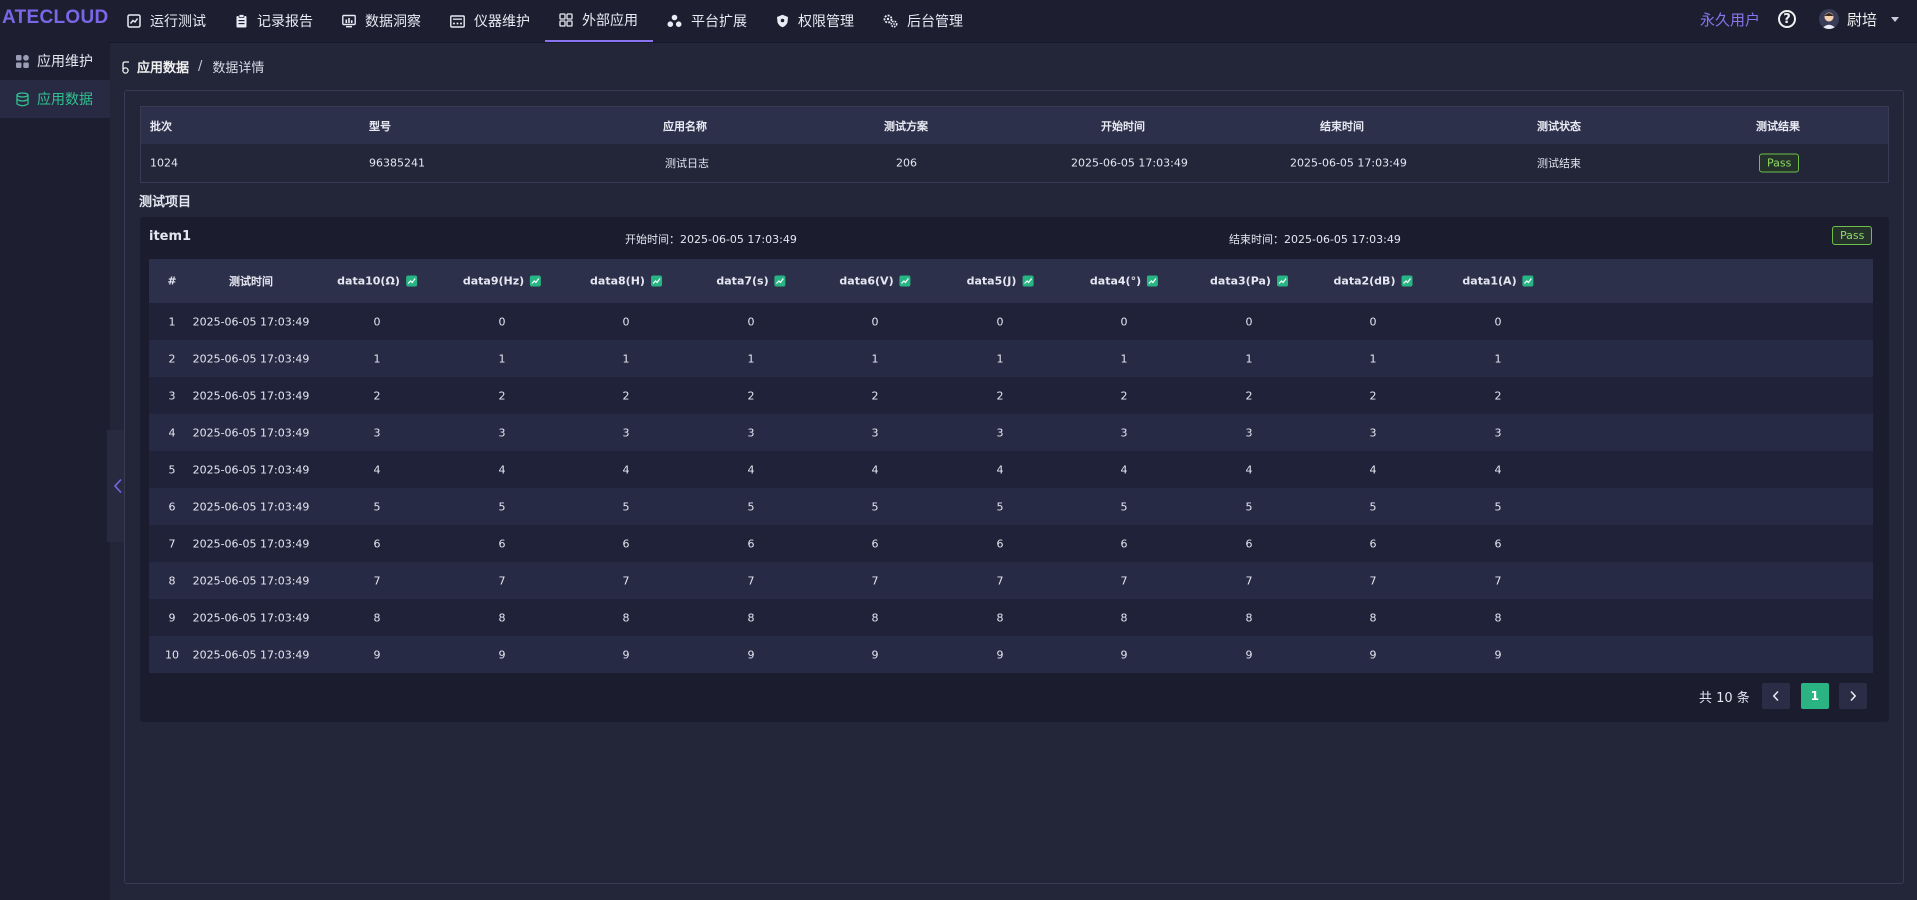 The height and width of the screenshot is (900, 1917). I want to click on column-header-label: 测试时间, so click(251, 281).